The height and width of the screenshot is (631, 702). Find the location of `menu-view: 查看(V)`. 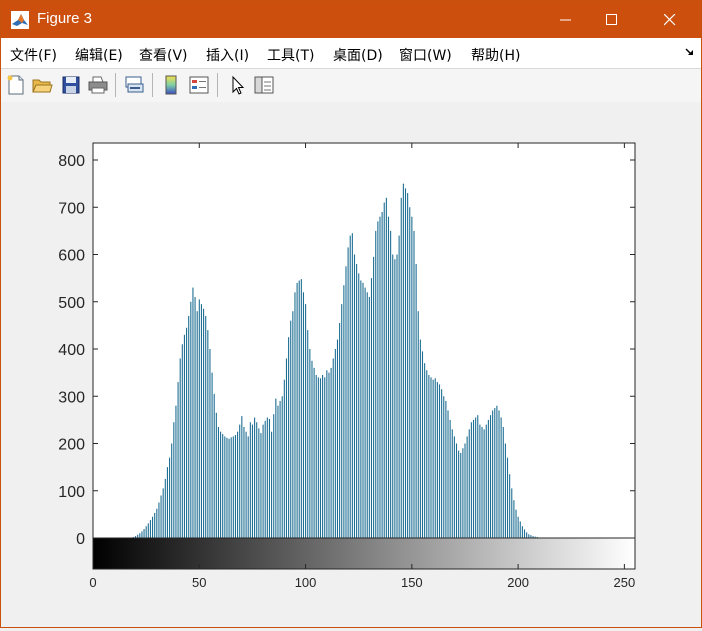

menu-view: 查看(V) is located at coordinates (163, 55).